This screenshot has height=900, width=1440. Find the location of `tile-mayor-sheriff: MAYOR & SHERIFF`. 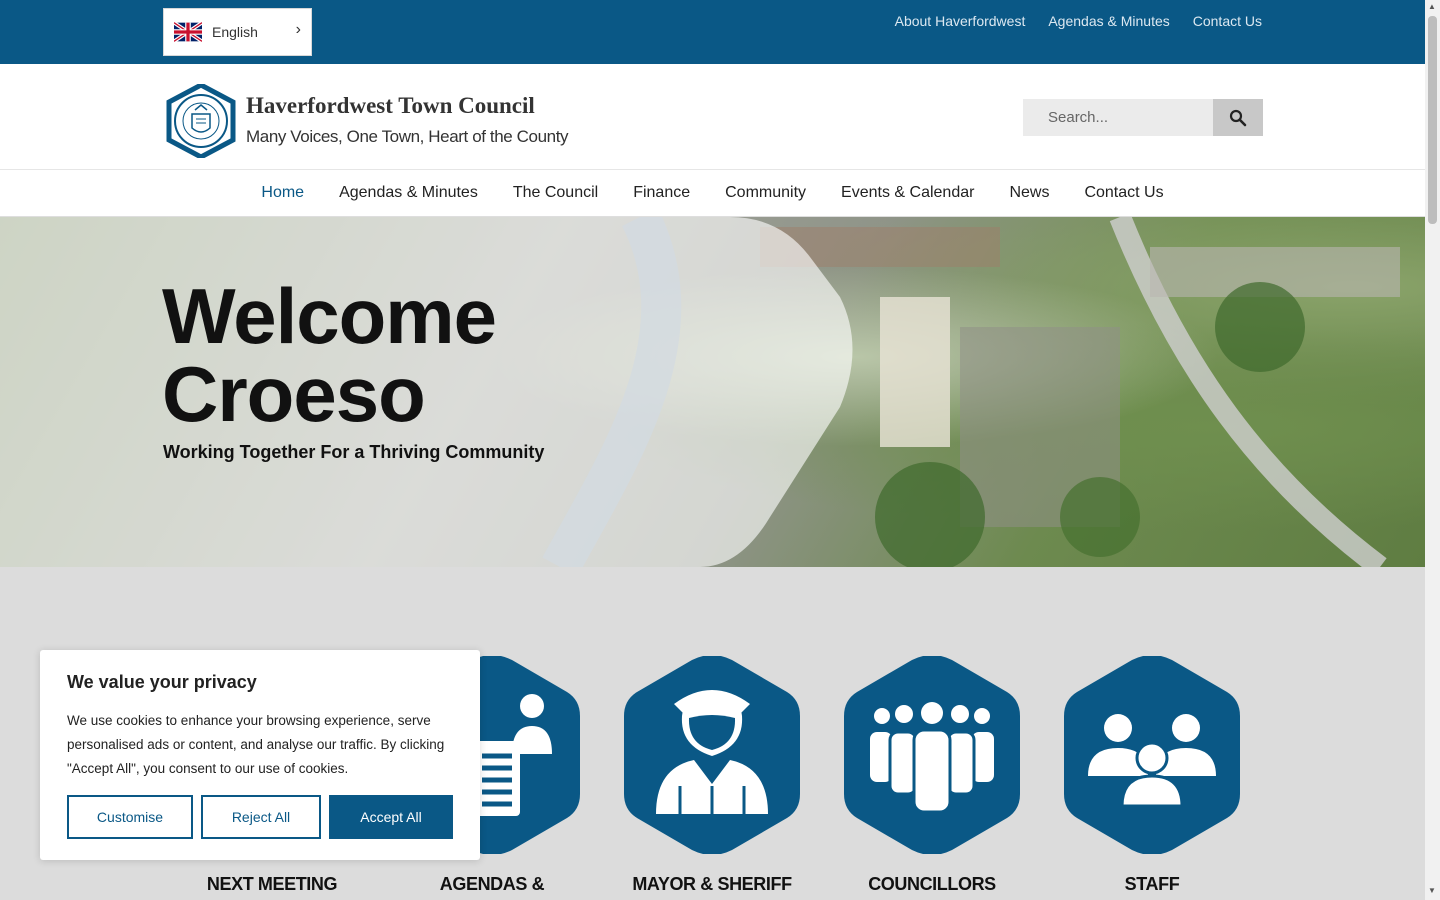

tile-mayor-sheriff: MAYOR & SHERIFF is located at coordinates (712, 775).